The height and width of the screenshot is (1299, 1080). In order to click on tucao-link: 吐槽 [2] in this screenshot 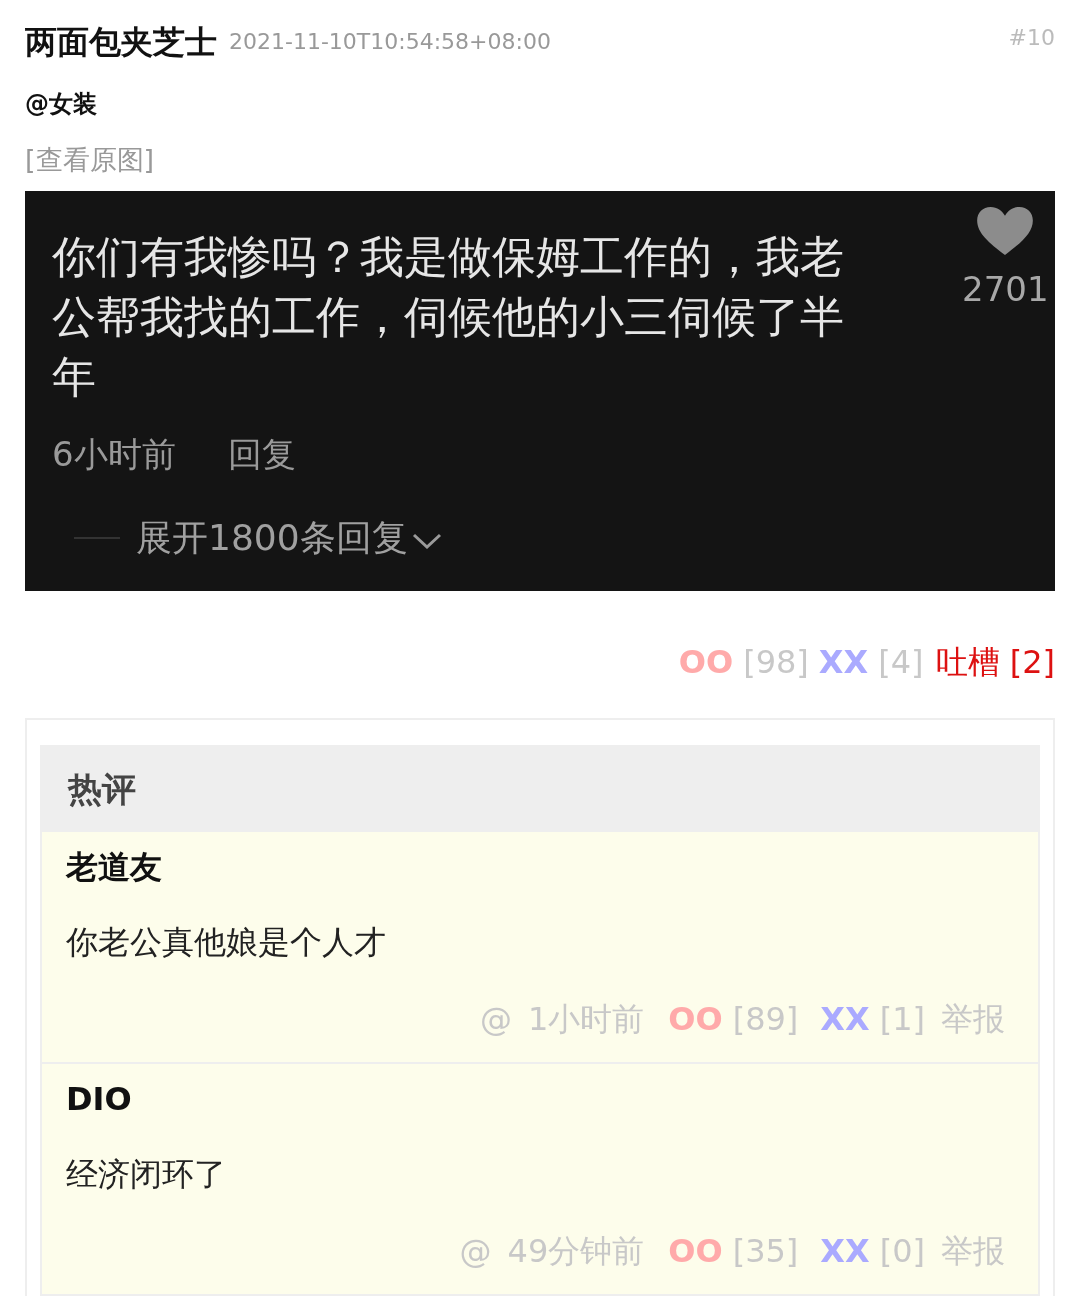, I will do `click(995, 662)`.